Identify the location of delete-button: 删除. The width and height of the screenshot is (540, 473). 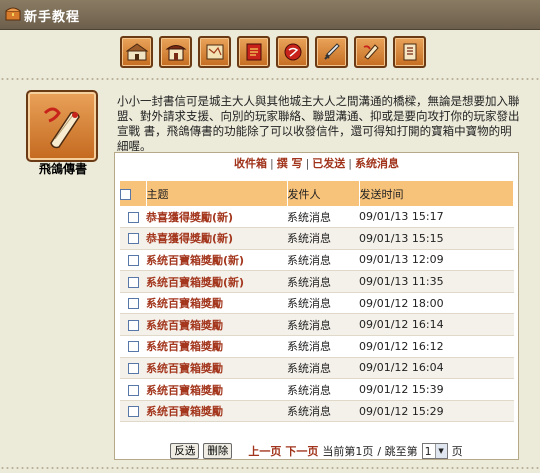
(218, 451).